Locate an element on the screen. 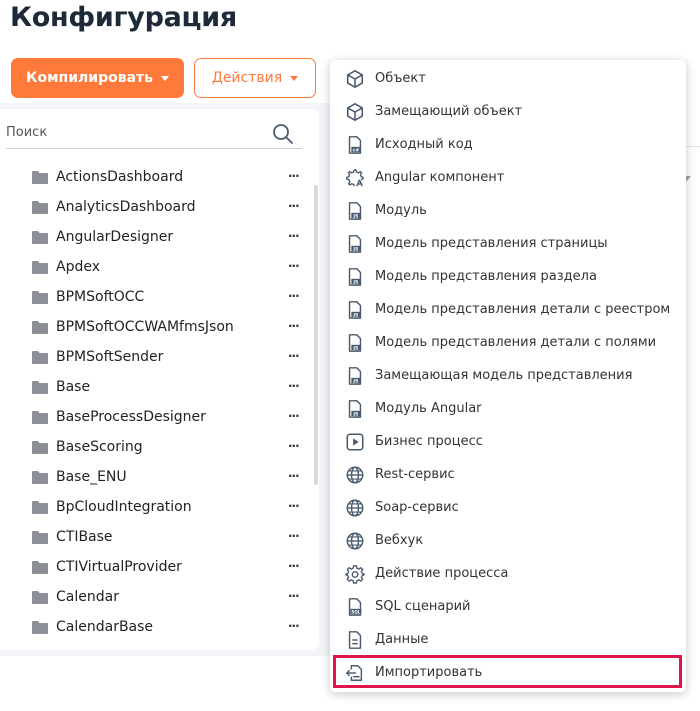 The width and height of the screenshot is (700, 711). package-item: AngularDesigner ··· is located at coordinates (159, 237).